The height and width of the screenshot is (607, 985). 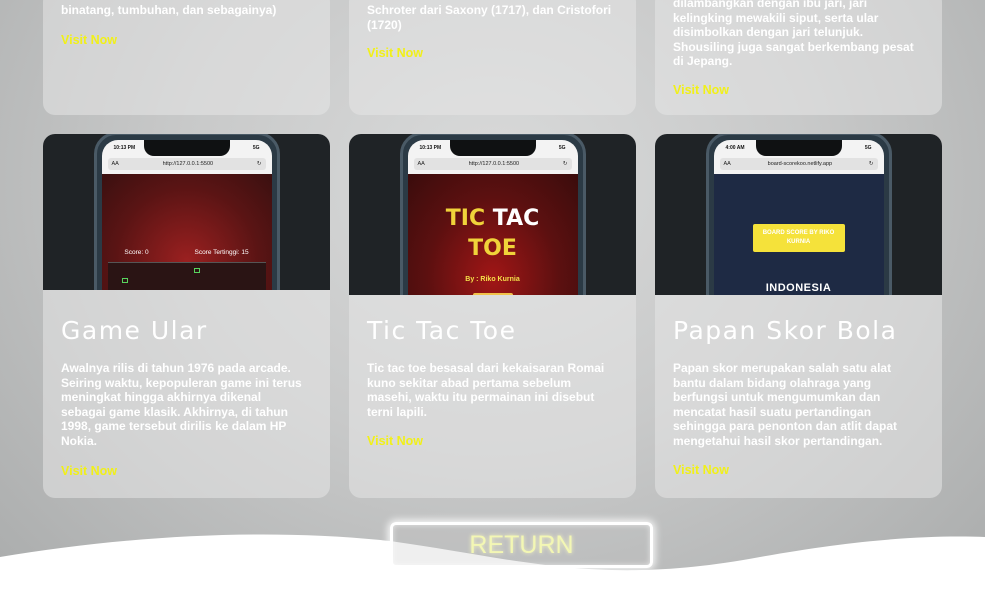 I want to click on card-title: Papan Skor Bola, so click(x=785, y=330).